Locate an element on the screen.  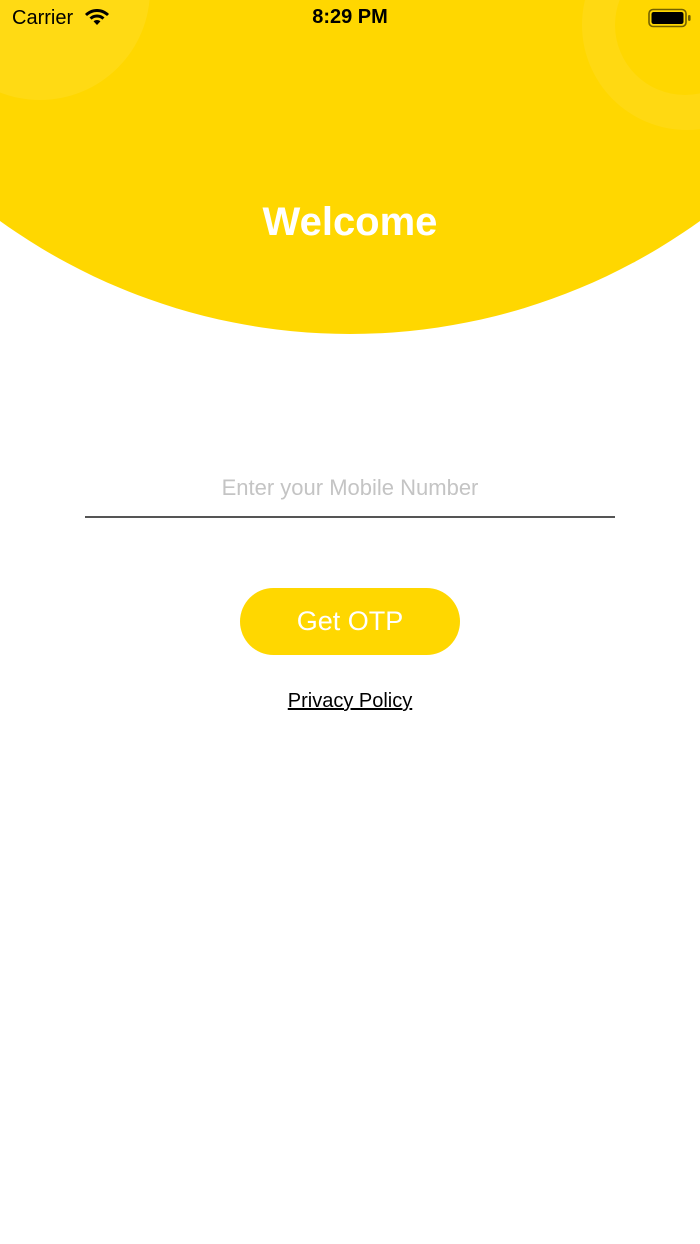
mobile-number-input is located at coordinates (350, 489).